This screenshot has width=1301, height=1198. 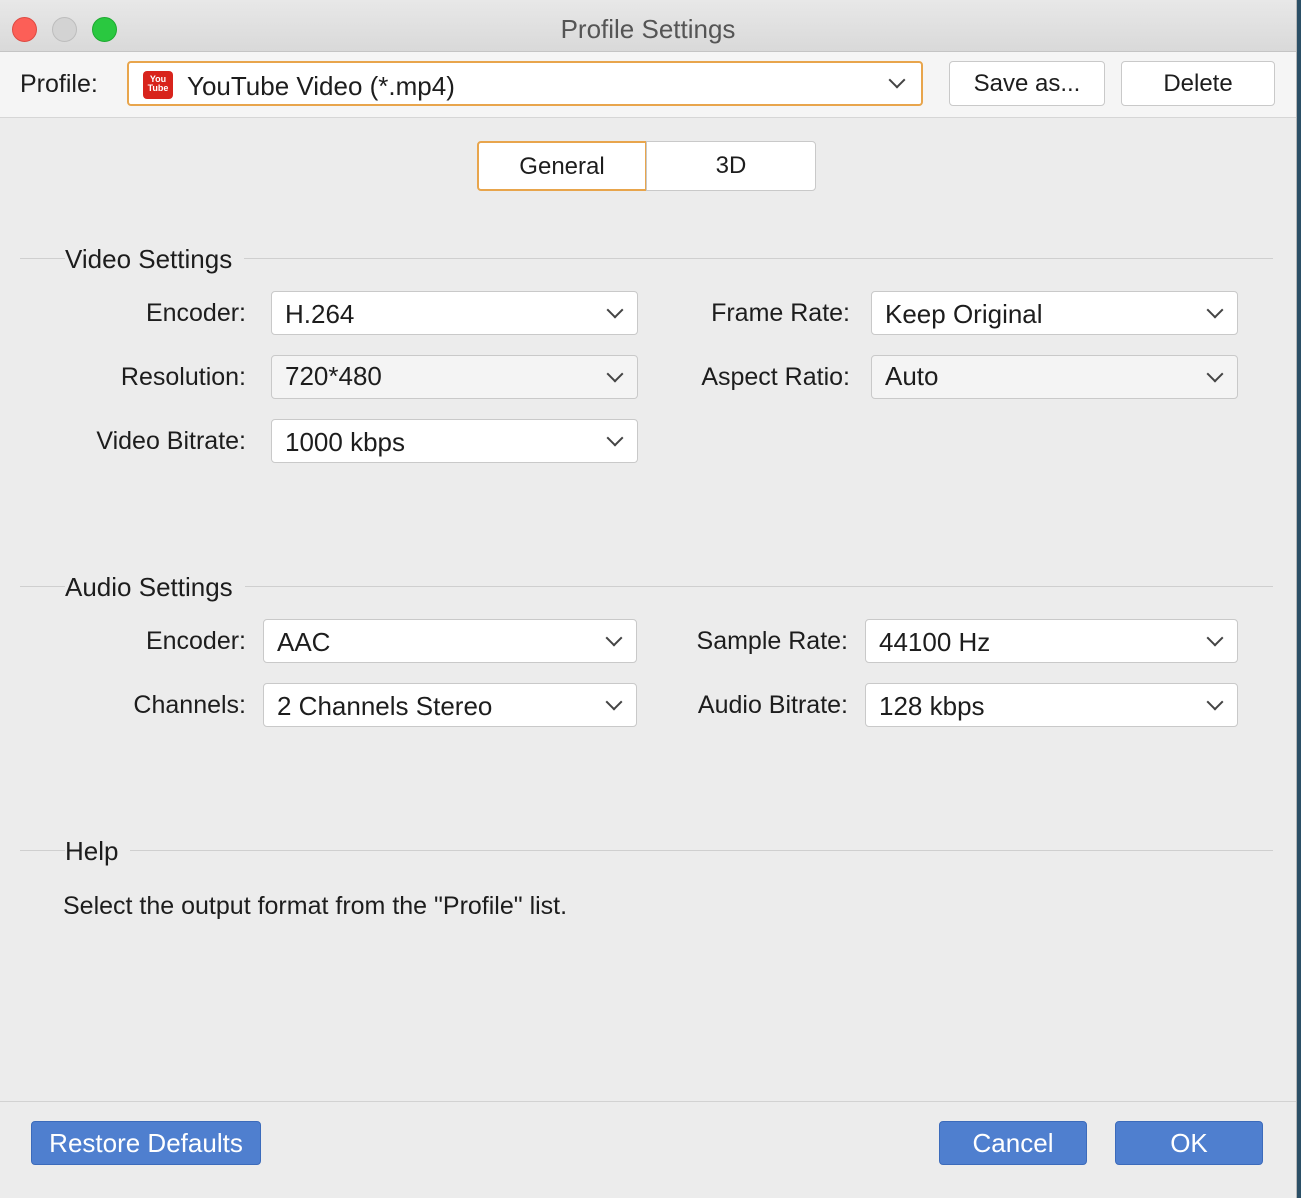 What do you see at coordinates (562, 166) in the screenshot?
I see `tab-general: General` at bounding box center [562, 166].